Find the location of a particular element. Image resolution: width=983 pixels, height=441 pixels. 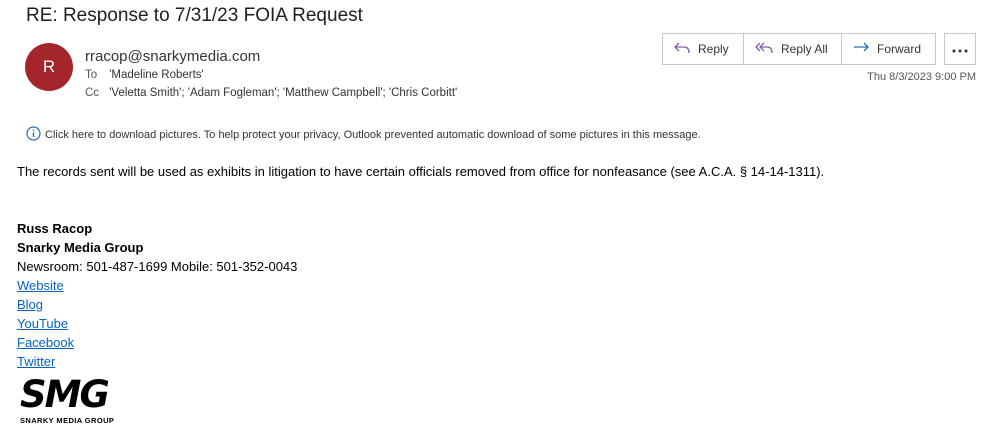

reply-button: Reply is located at coordinates (703, 49).